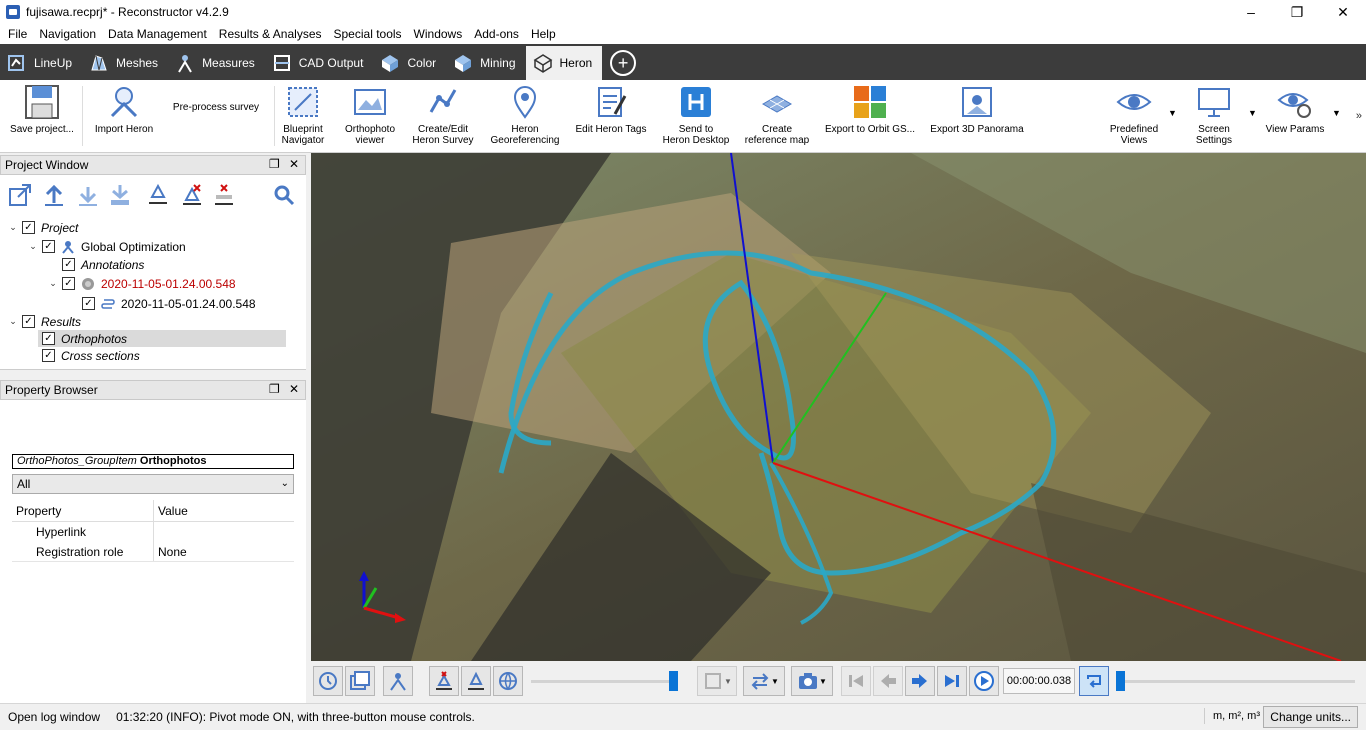 The image size is (1366, 730). Describe the element at coordinates (319, 63) in the screenshot. I see `tab-cad-output: CAD Output` at that location.